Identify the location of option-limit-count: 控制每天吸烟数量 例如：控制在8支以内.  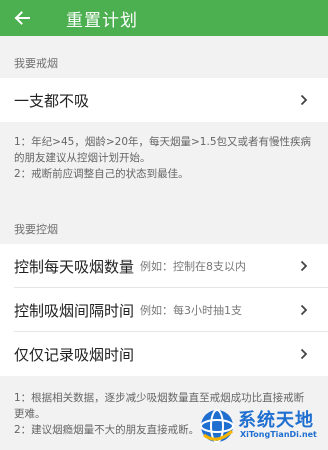
(164, 266).